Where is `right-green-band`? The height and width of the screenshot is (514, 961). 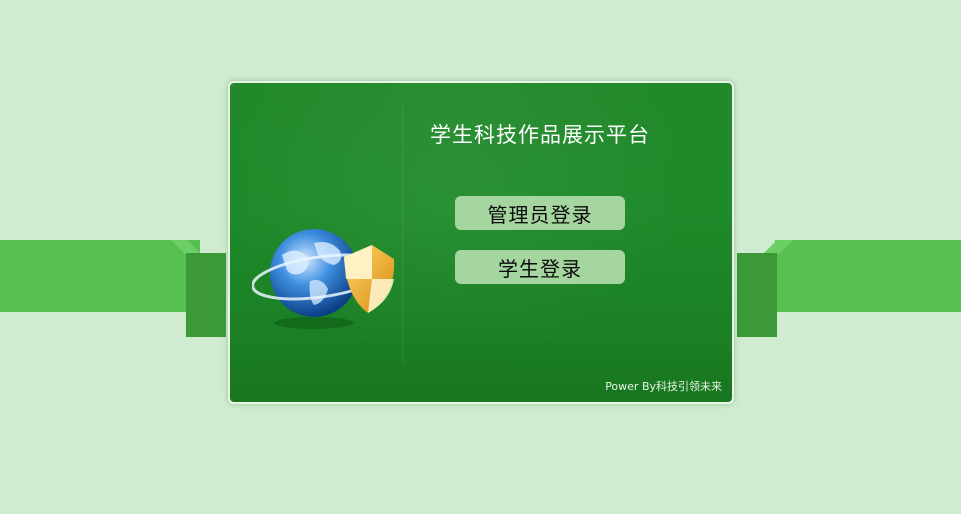 right-green-band is located at coordinates (868, 276).